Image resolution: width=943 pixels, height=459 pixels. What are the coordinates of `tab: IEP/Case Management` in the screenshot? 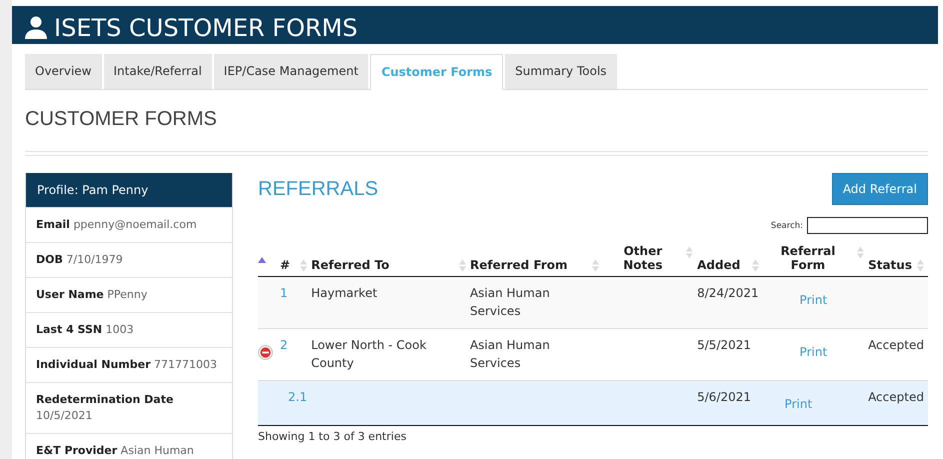 It's located at (291, 71).